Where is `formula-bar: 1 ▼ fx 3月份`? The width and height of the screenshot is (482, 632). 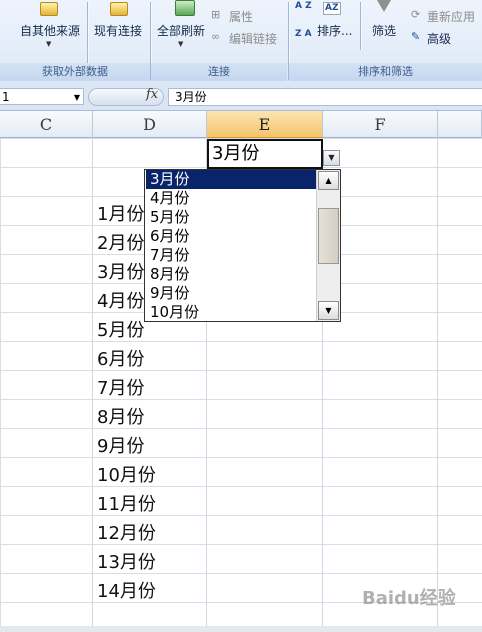 formula-bar: 1 ▼ fx 3月份 is located at coordinates (241, 97).